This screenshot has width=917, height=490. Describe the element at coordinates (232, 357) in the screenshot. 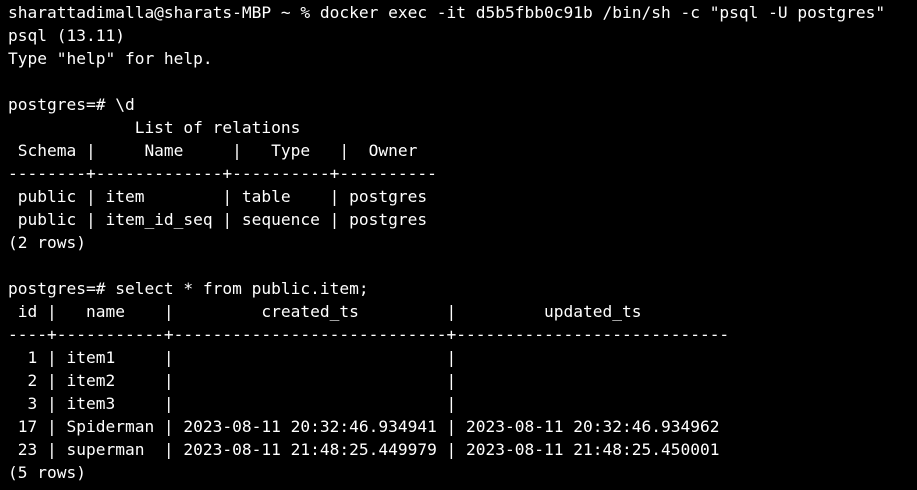

I see `item-table-row: 1 | item1 | |` at that location.